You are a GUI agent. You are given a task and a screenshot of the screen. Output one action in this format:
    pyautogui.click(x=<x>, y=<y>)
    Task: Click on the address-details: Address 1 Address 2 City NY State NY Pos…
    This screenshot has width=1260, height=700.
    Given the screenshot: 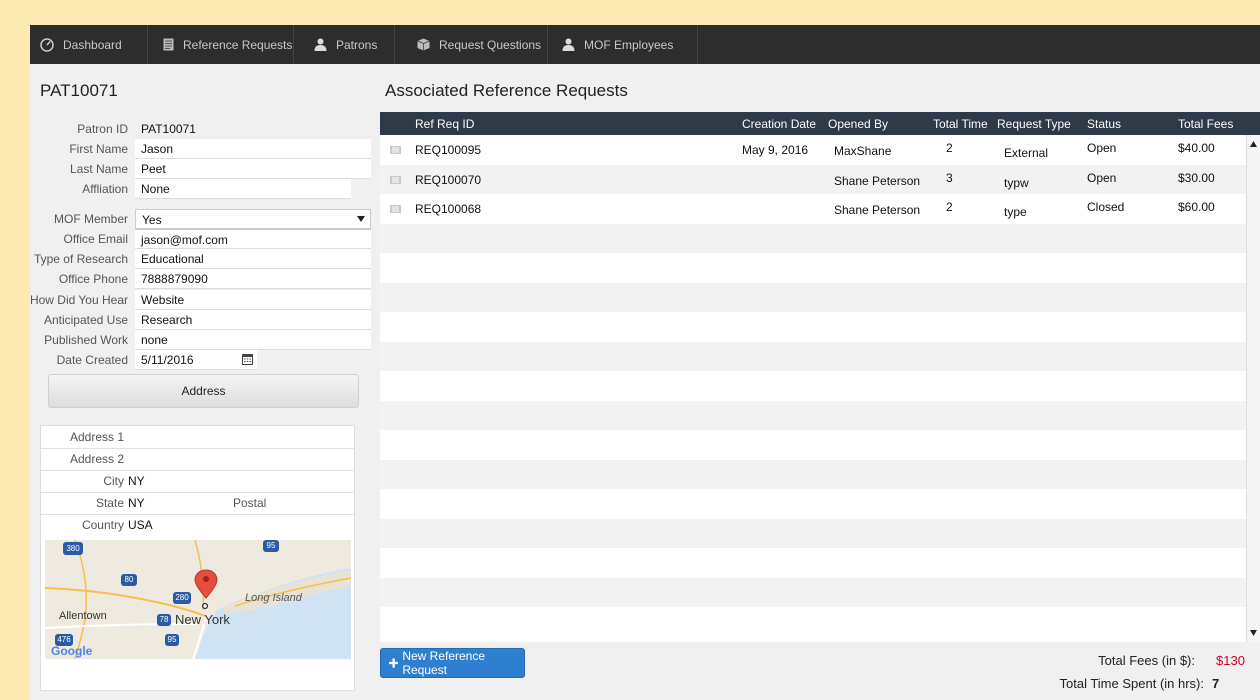 What is the action you would take?
    pyautogui.click(x=197, y=558)
    